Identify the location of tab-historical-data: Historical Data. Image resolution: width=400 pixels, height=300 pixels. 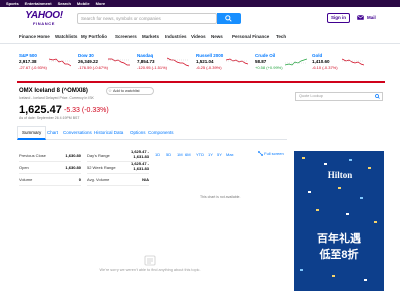
(108, 132).